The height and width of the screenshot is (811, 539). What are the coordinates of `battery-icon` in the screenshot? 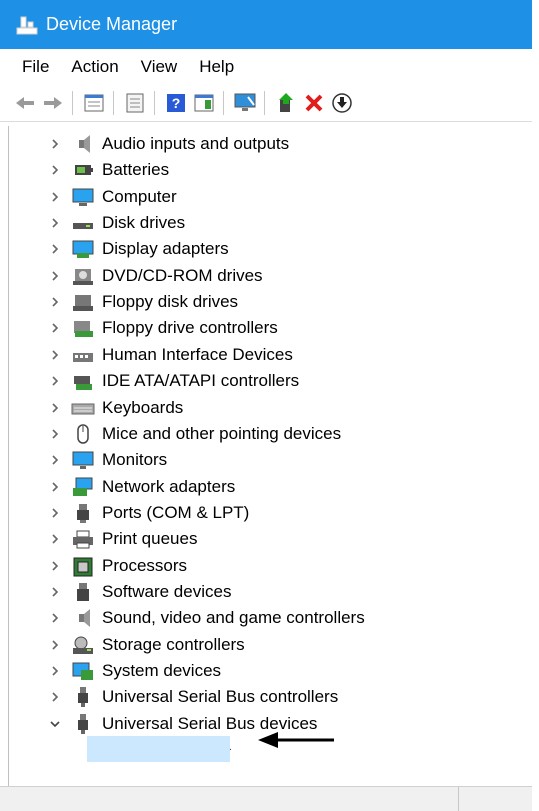 It's located at (83, 170).